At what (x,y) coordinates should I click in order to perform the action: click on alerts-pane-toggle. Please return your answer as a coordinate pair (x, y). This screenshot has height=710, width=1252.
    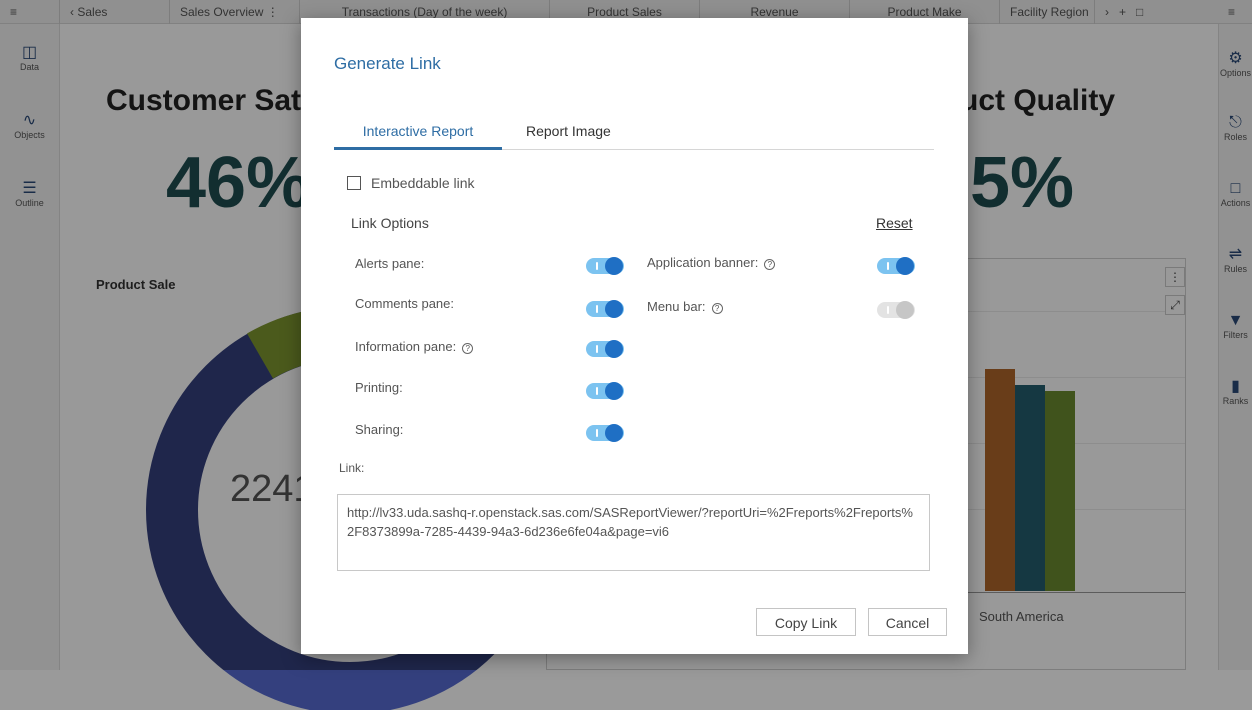
    Looking at the image, I should click on (605, 266).